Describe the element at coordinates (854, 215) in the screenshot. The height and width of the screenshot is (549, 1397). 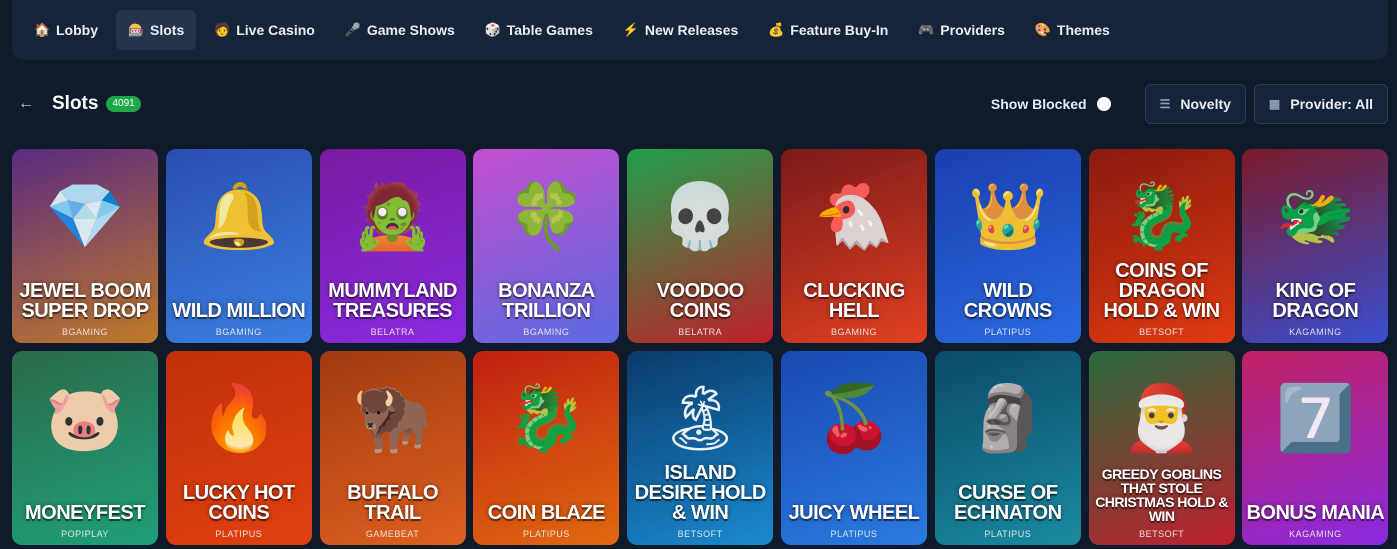
I see `game-art-icon: 🐔` at that location.